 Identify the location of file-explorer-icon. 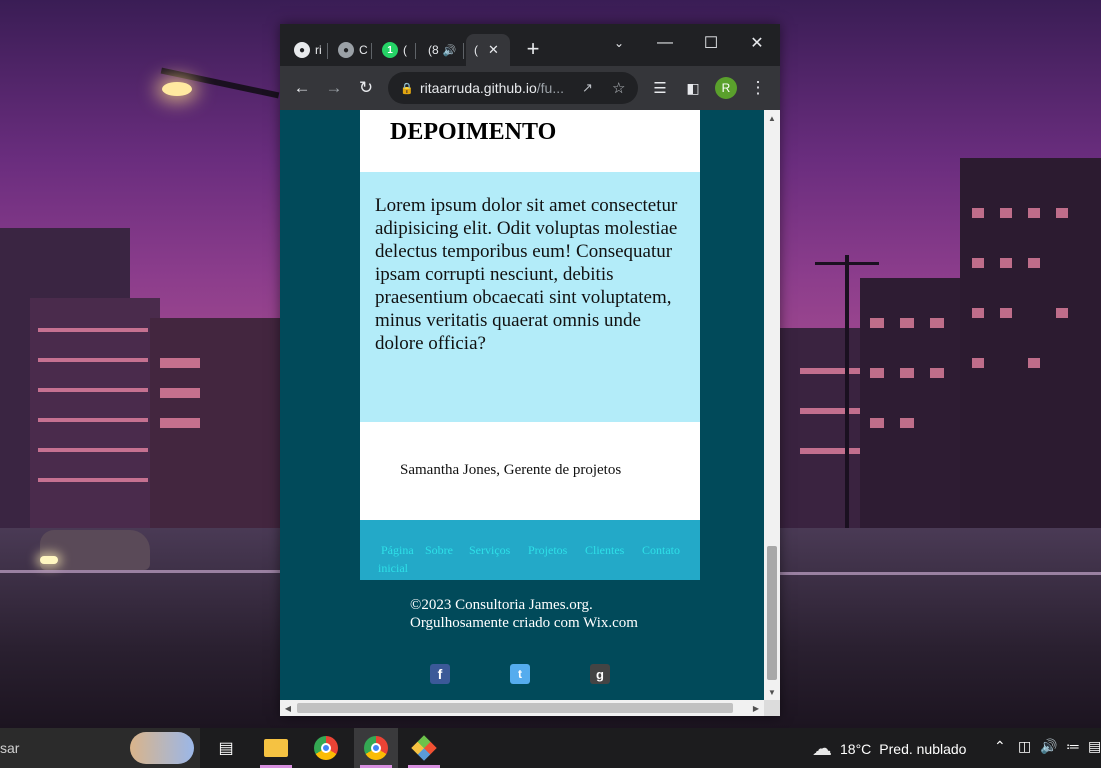
(276, 748).